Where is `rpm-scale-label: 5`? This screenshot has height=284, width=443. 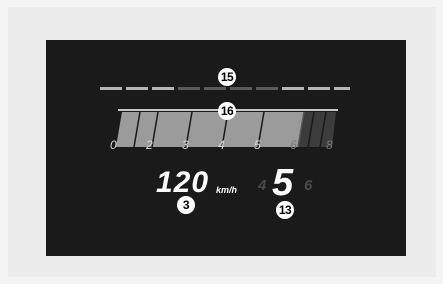 rpm-scale-label: 5 is located at coordinates (257, 145).